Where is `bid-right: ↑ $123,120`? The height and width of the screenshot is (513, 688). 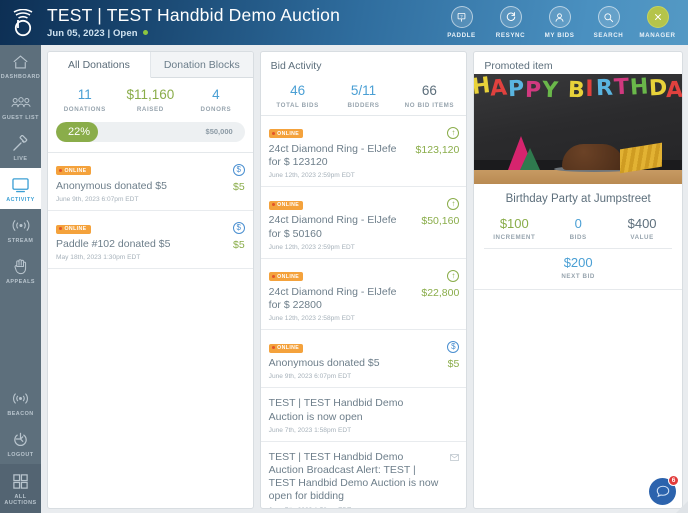
bid-right: ↑ $123,120 is located at coordinates (430, 139).